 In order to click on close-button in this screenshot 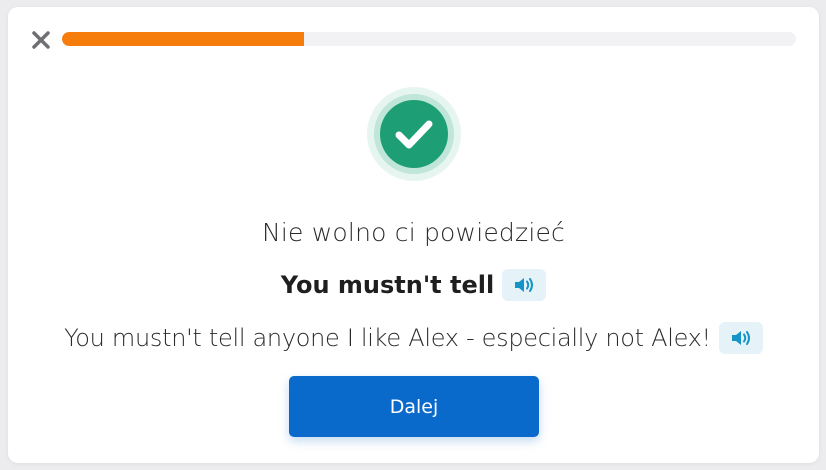, I will do `click(41, 40)`.